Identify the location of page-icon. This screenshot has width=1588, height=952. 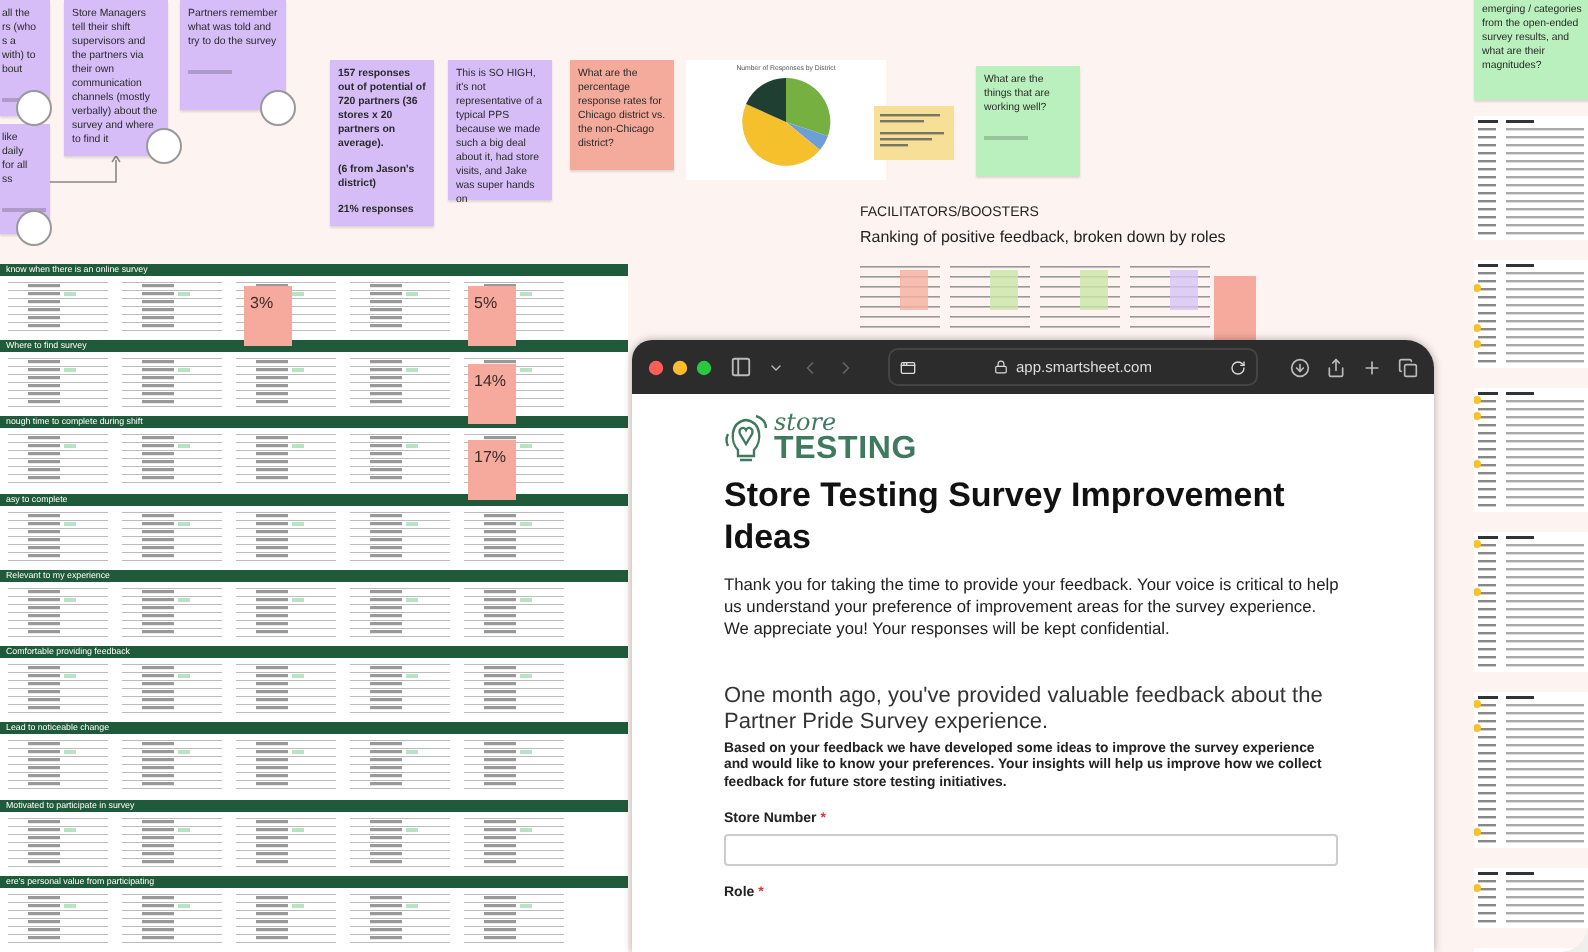
(908, 367).